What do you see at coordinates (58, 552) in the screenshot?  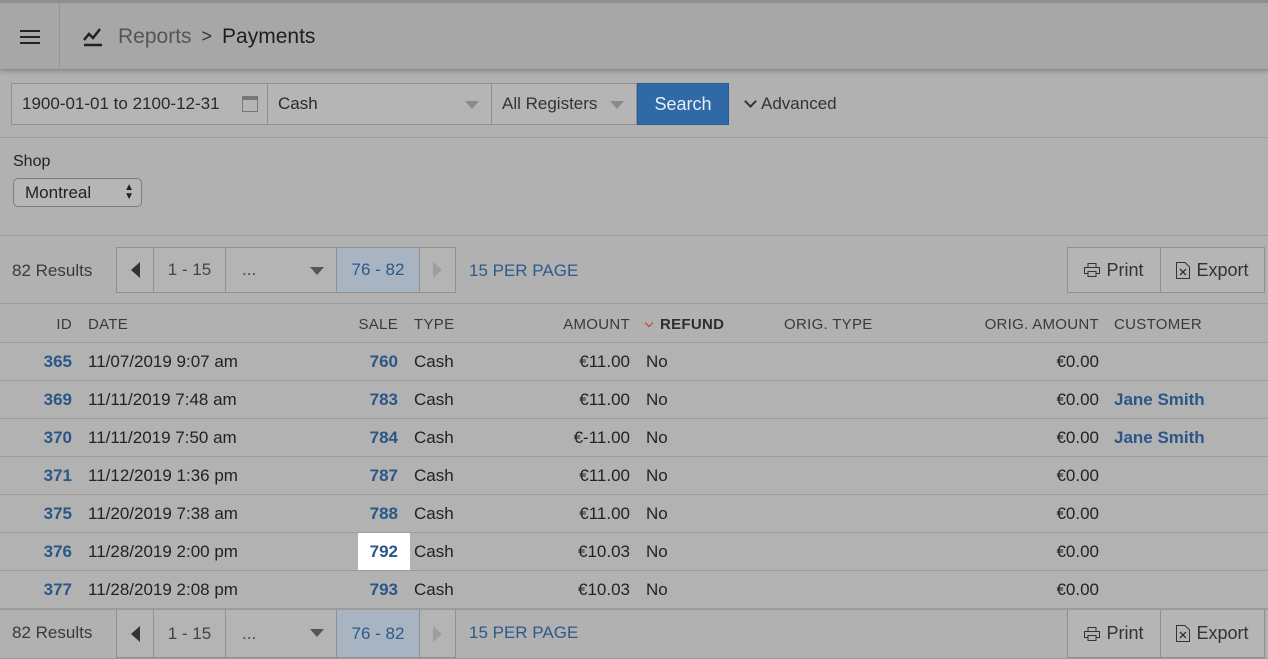 I see `cell-id: 376` at bounding box center [58, 552].